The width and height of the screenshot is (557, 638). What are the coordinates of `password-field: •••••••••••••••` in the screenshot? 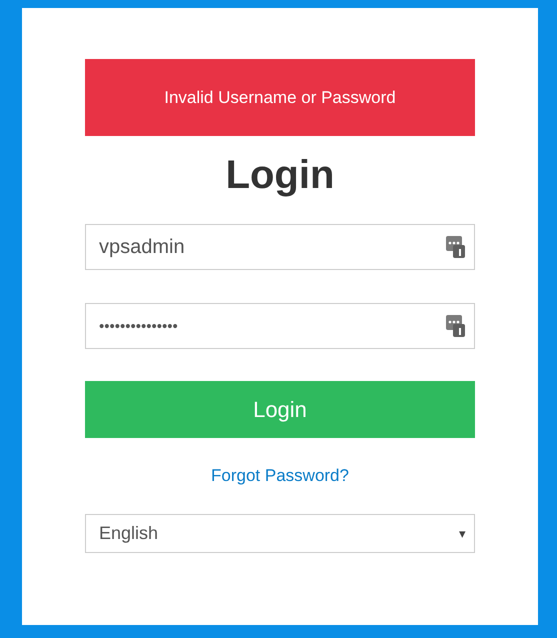 It's located at (280, 326).